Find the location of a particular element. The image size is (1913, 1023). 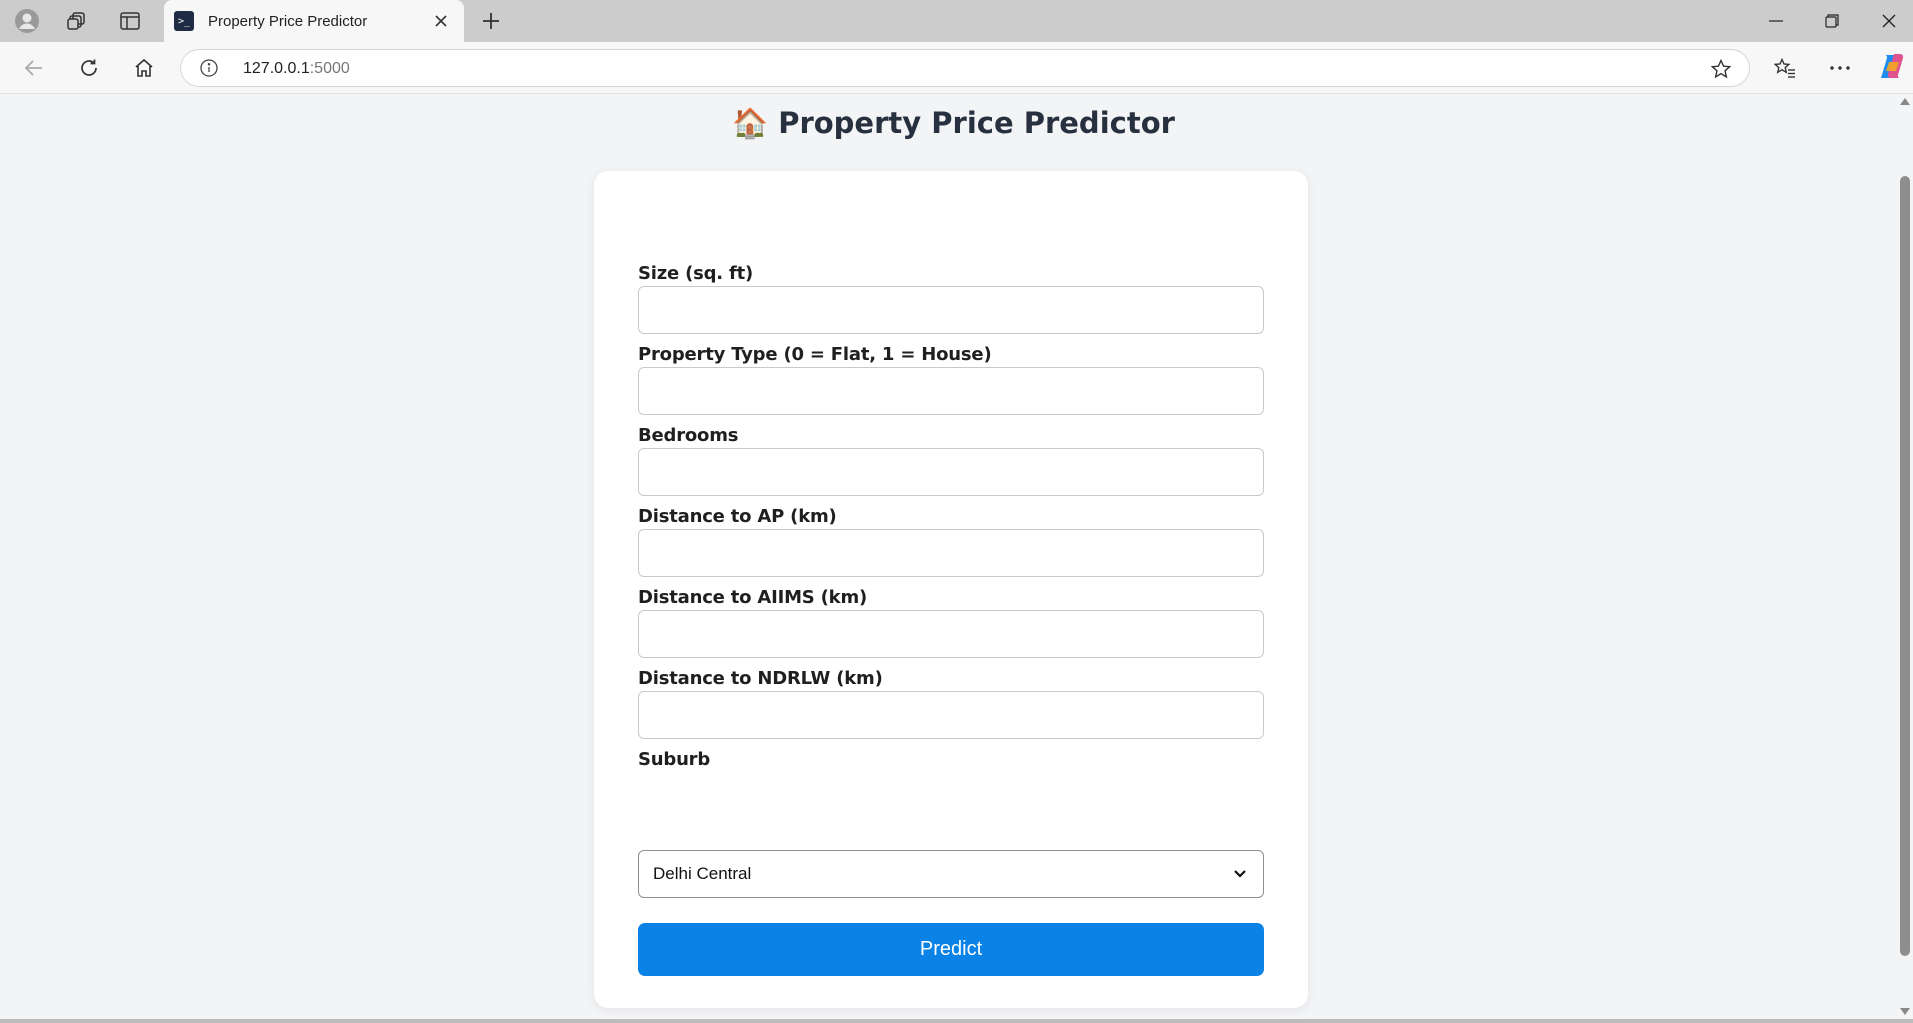

predict-button: Predict is located at coordinates (951, 949).